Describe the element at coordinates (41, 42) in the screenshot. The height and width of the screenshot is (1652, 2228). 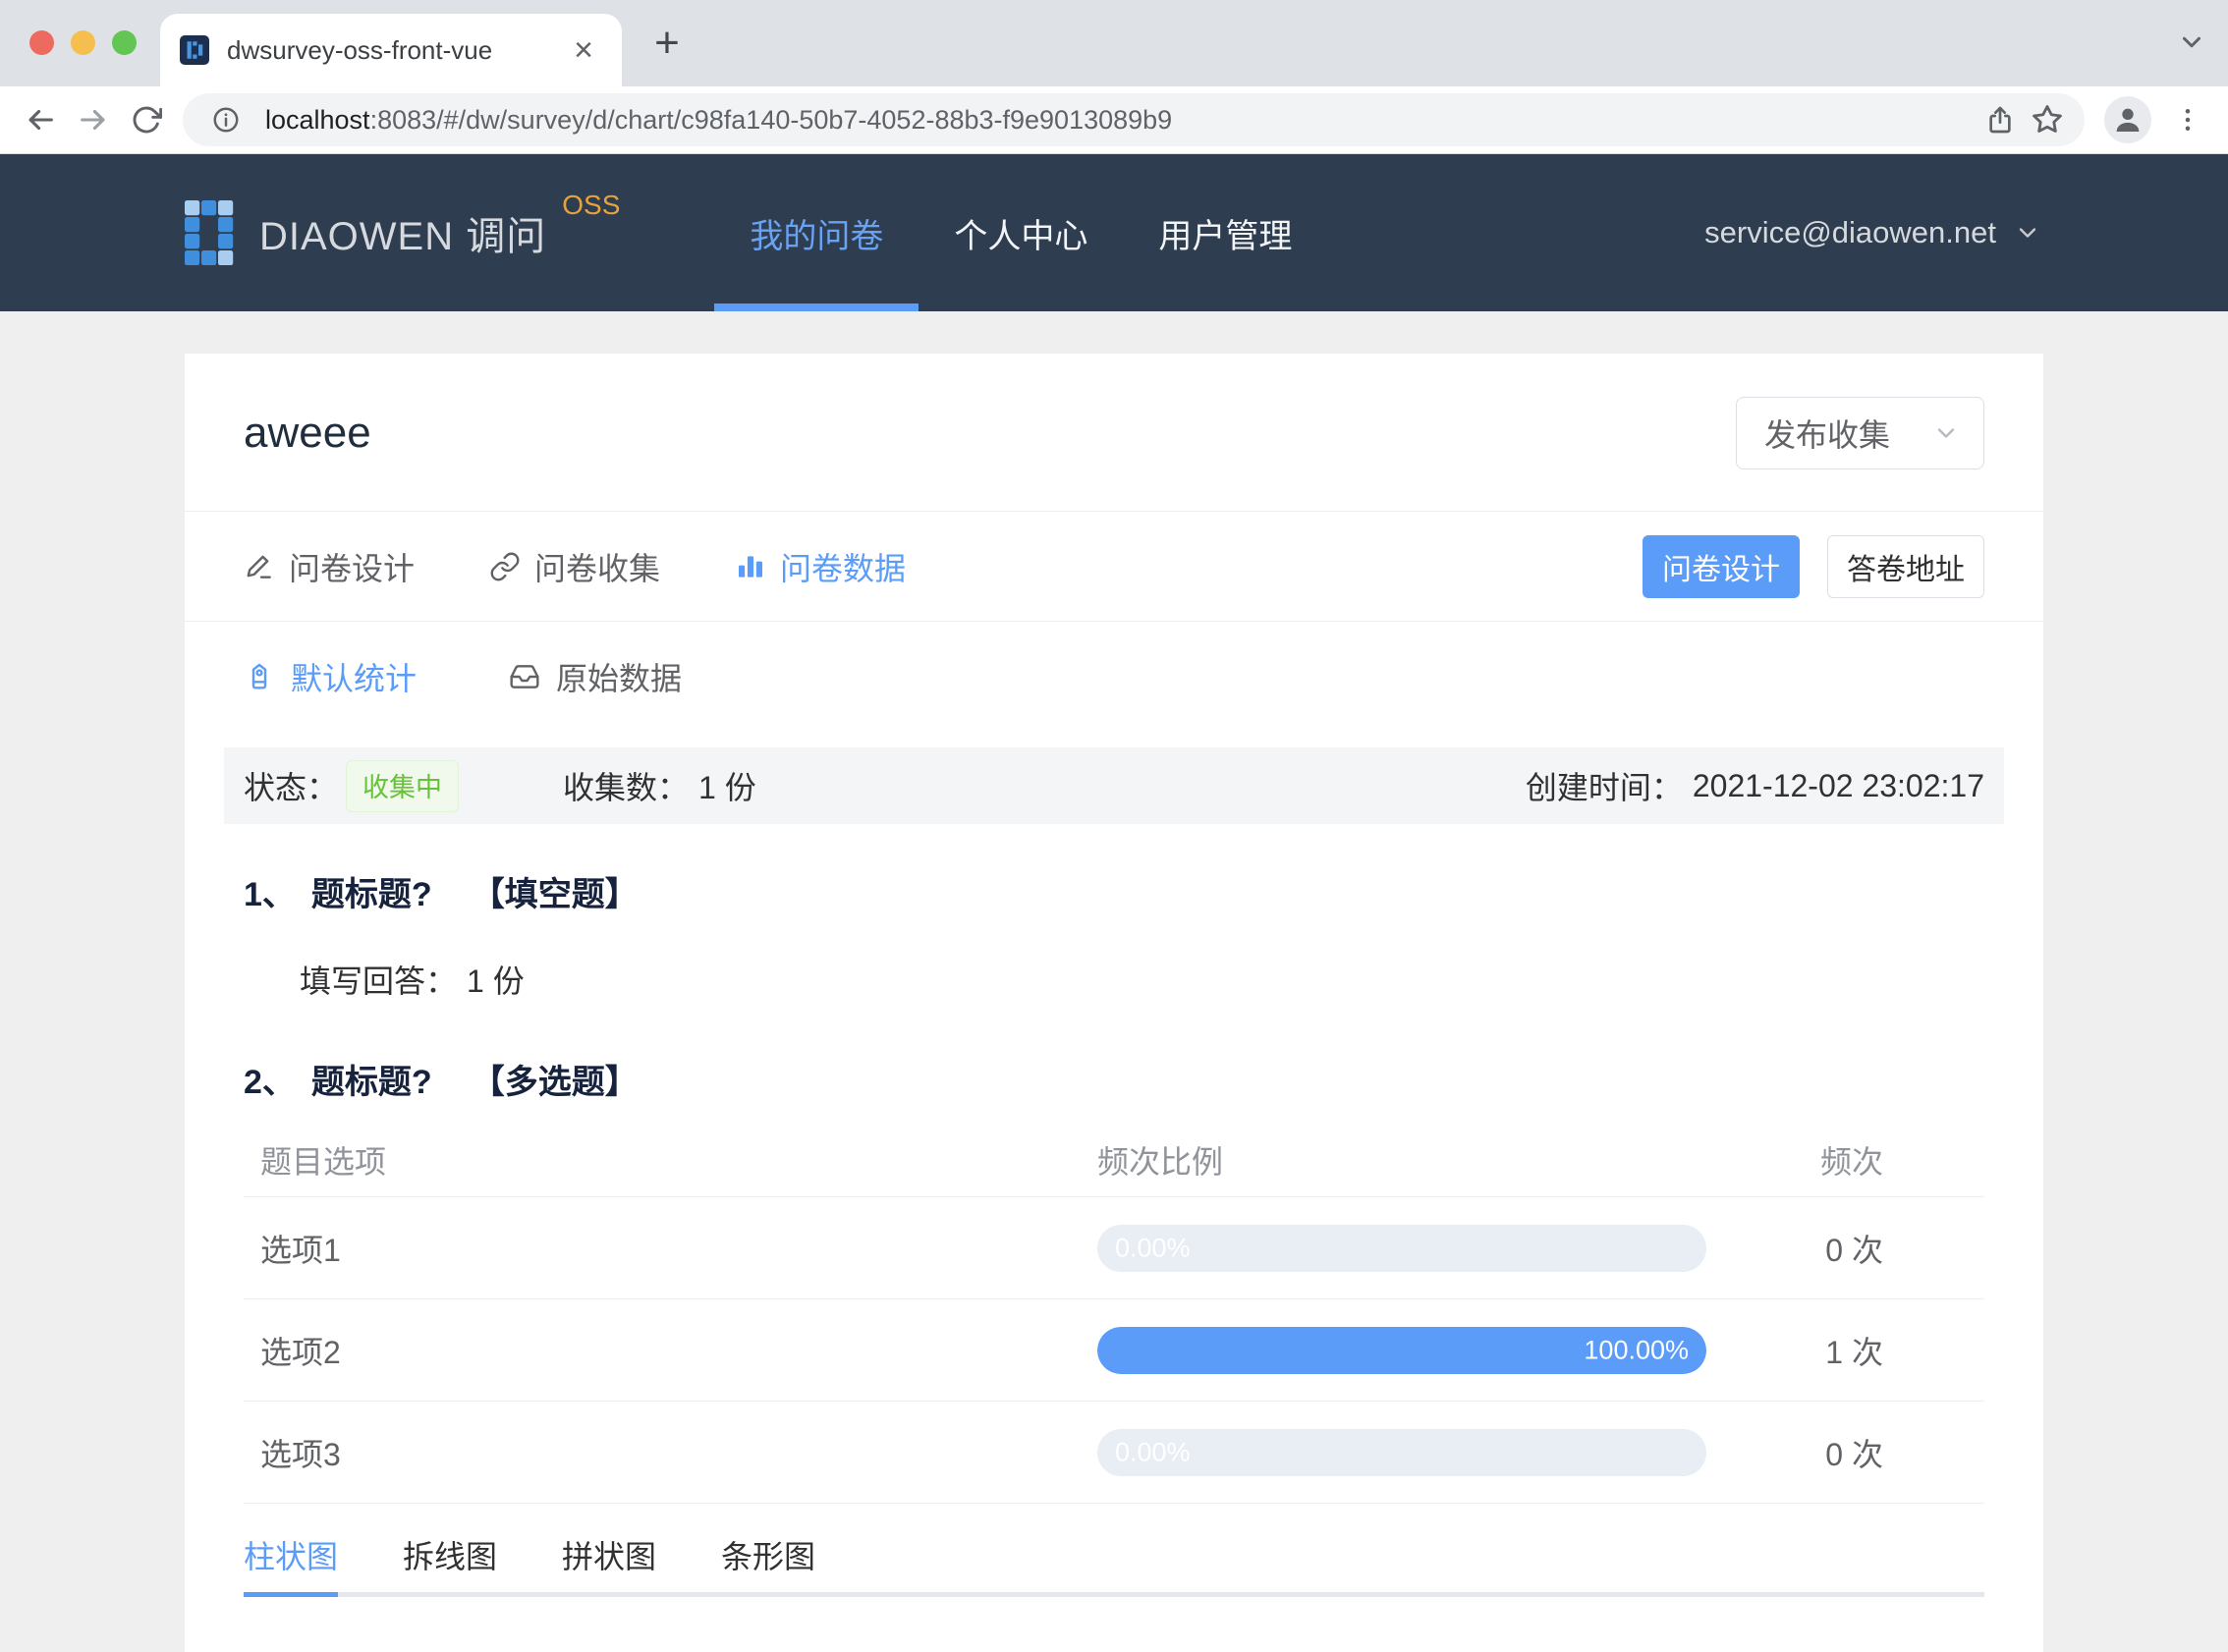
I see `window-close-button` at that location.